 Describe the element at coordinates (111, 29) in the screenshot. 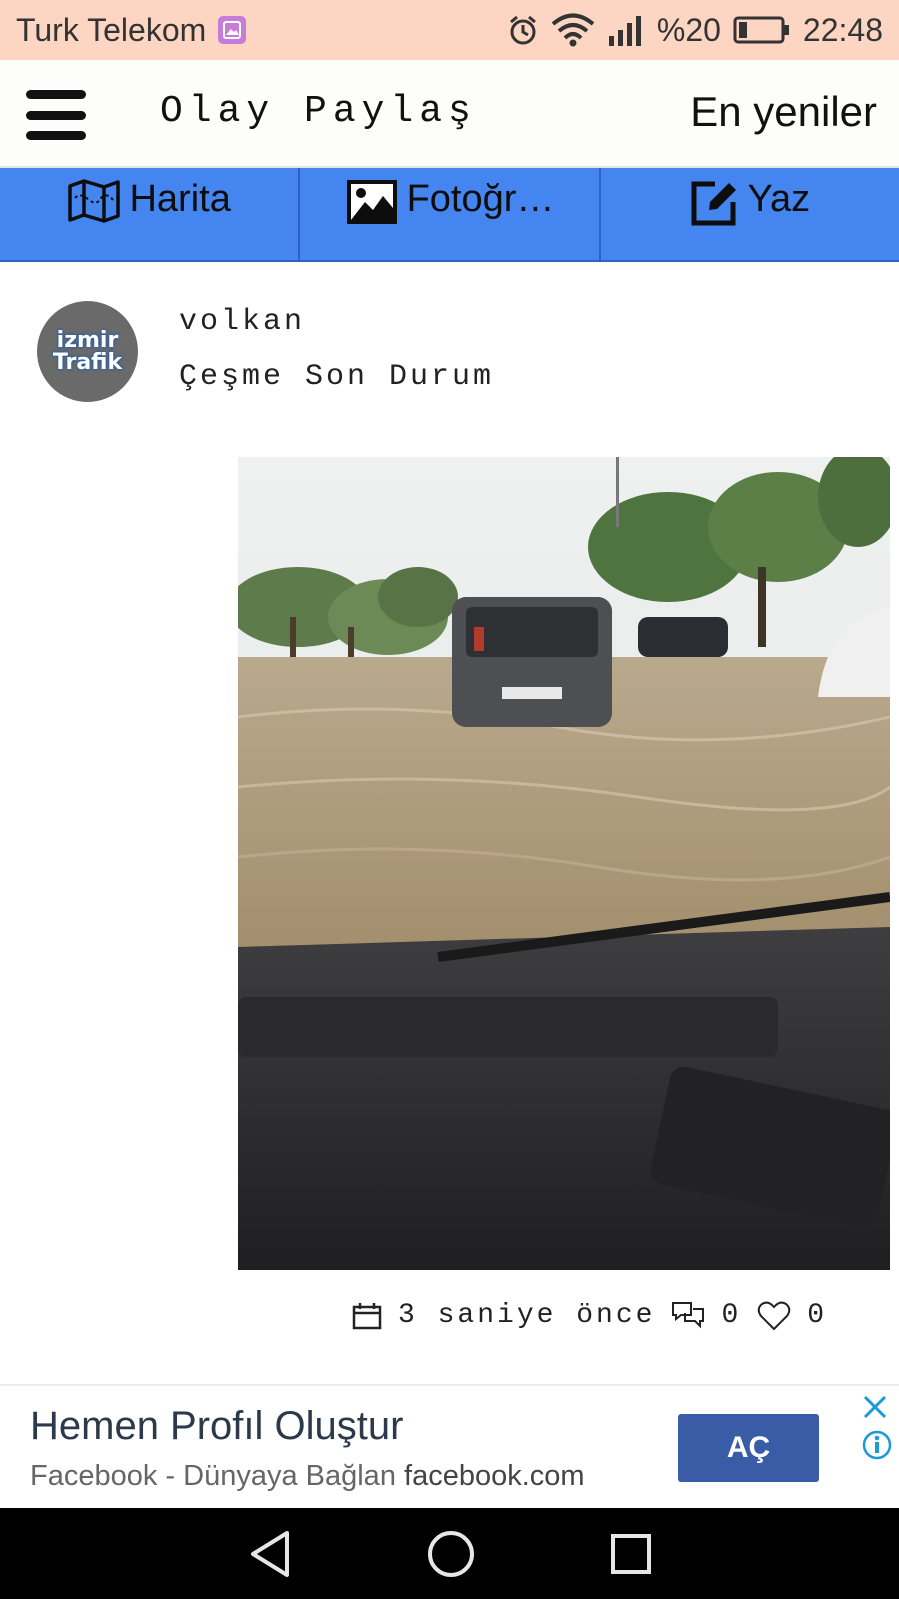

I see `carrier-name: Turk Telekom` at that location.